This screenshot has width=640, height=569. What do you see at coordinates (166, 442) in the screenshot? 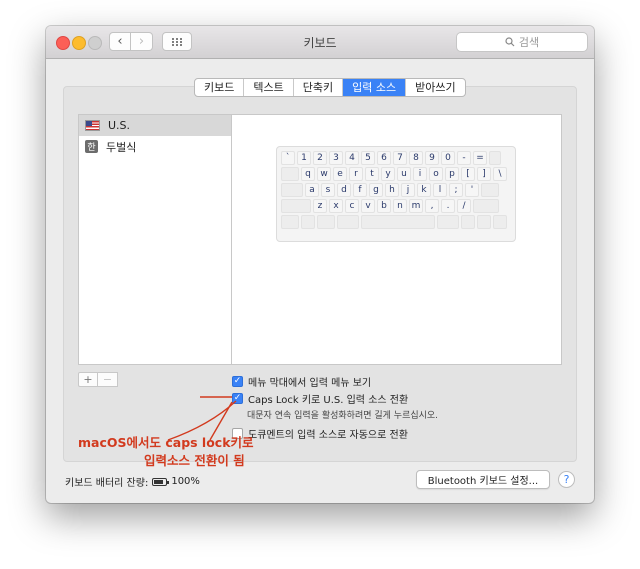
I see `annotation-line-1: macOS에서도 caps lock키로` at bounding box center [166, 442].